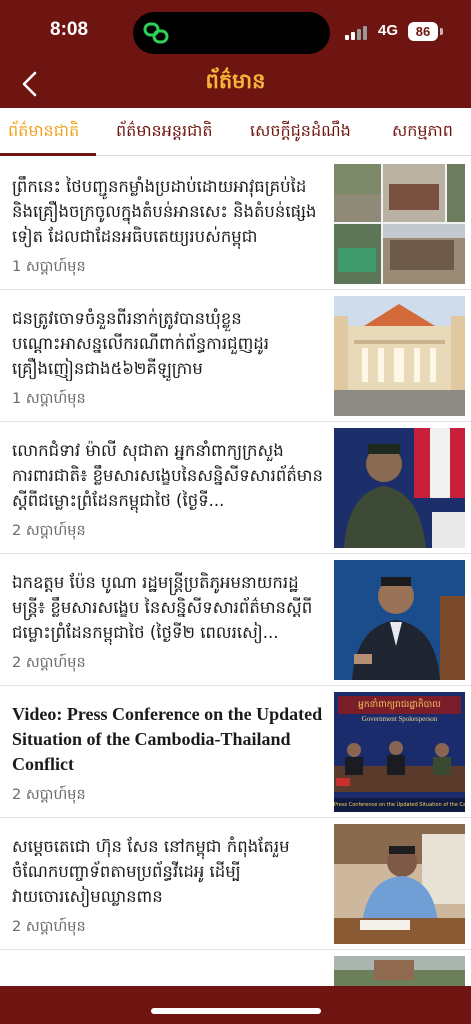 The height and width of the screenshot is (1024, 471). Describe the element at coordinates (300, 131) in the screenshot. I see `tab-announcements: សេចក្តីជូនដំណឹង` at that location.